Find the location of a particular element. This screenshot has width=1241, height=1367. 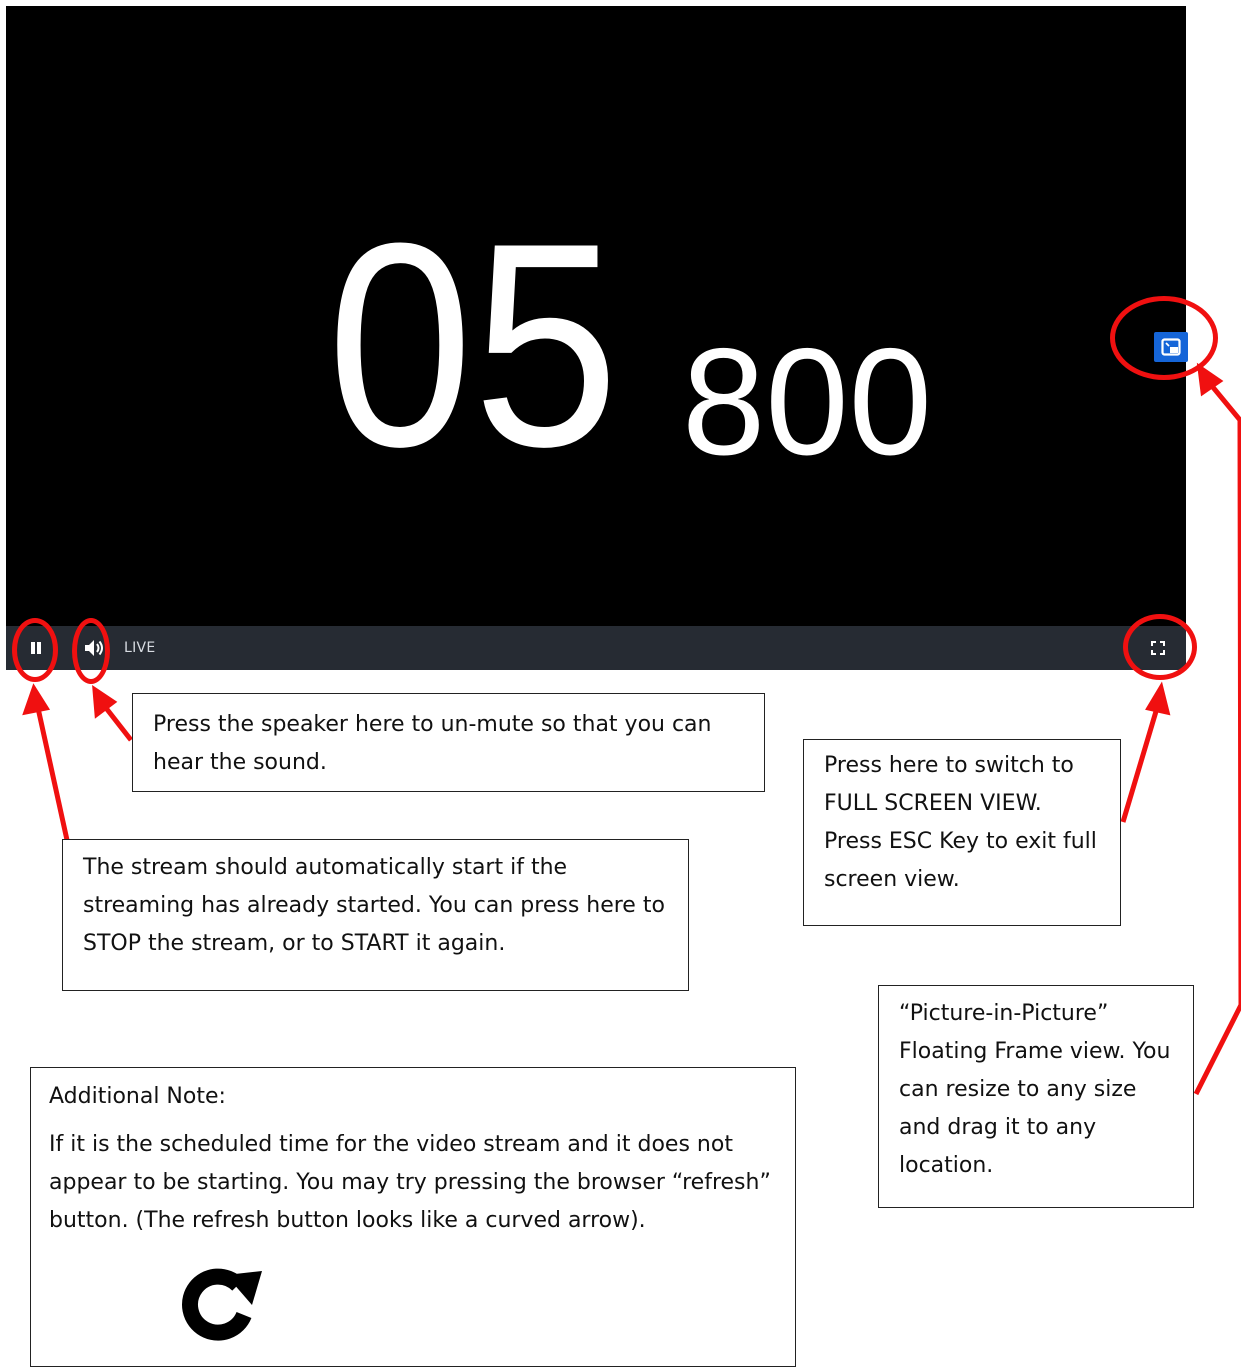

fullscreen-button is located at coordinates (1158, 648).